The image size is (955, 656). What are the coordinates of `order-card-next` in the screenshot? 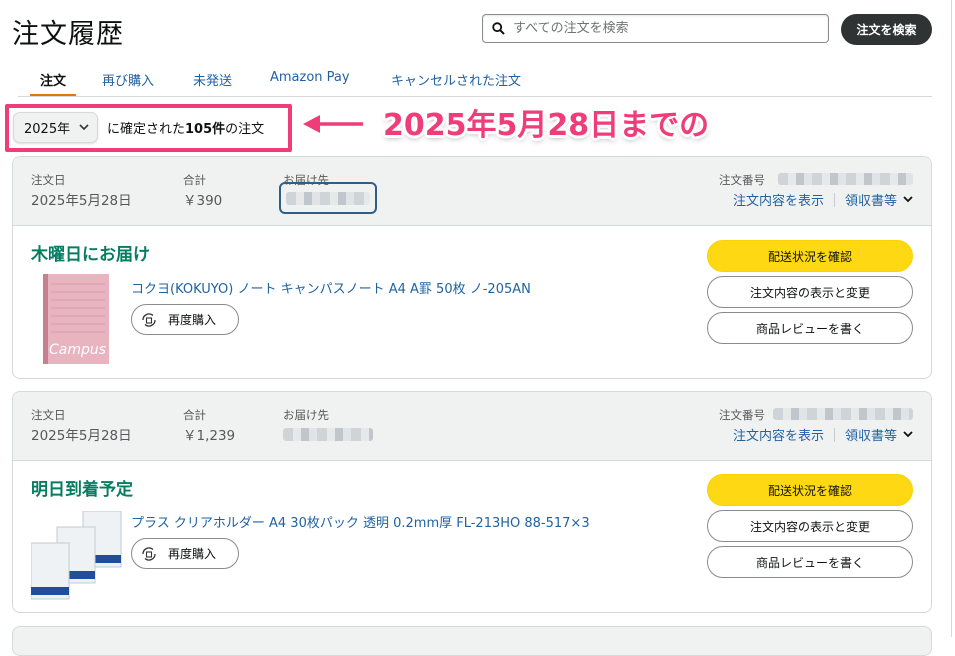 It's located at (472, 641).